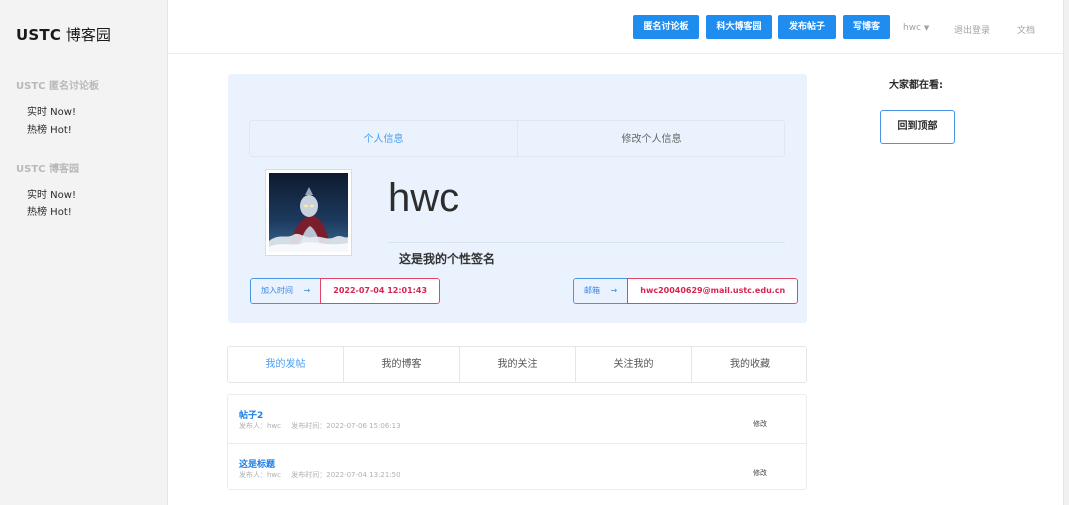 Image resolution: width=1069 pixels, height=505 pixels. What do you see at coordinates (586, 242) in the screenshot?
I see `signature-divider` at bounding box center [586, 242].